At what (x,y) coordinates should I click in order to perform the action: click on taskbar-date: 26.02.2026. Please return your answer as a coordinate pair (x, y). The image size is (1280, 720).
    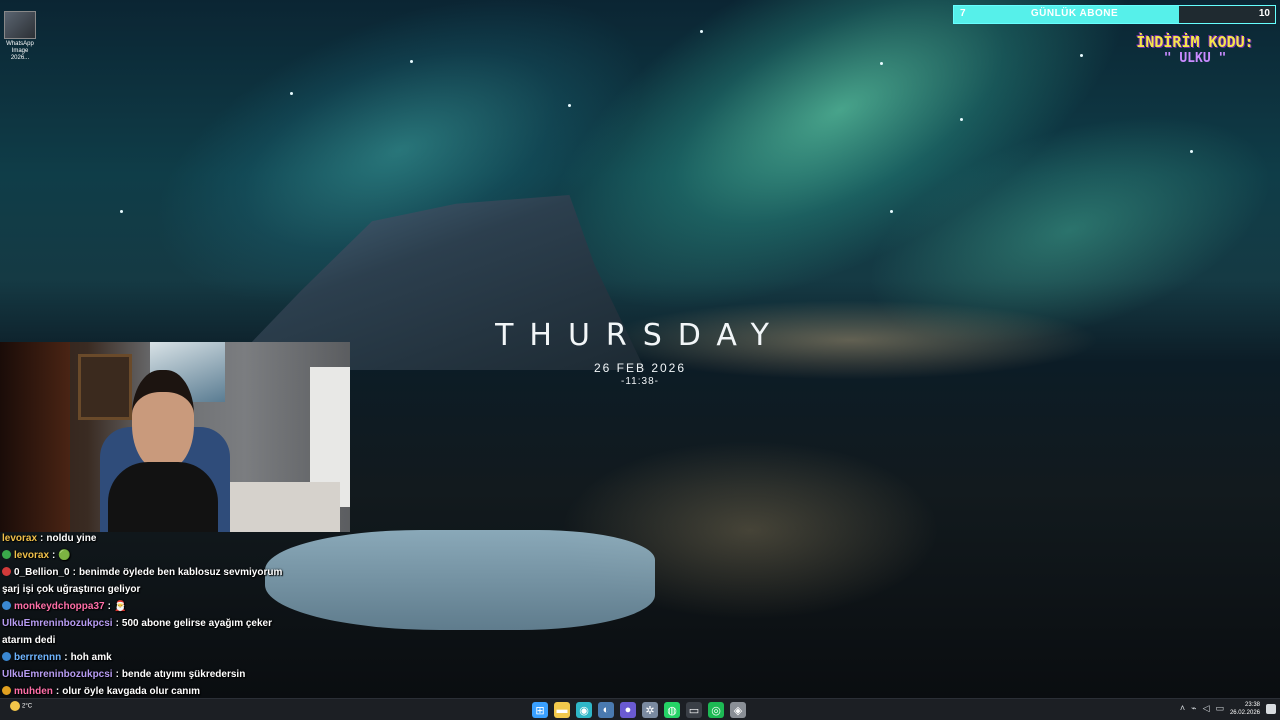
    Looking at the image, I should click on (1244, 713).